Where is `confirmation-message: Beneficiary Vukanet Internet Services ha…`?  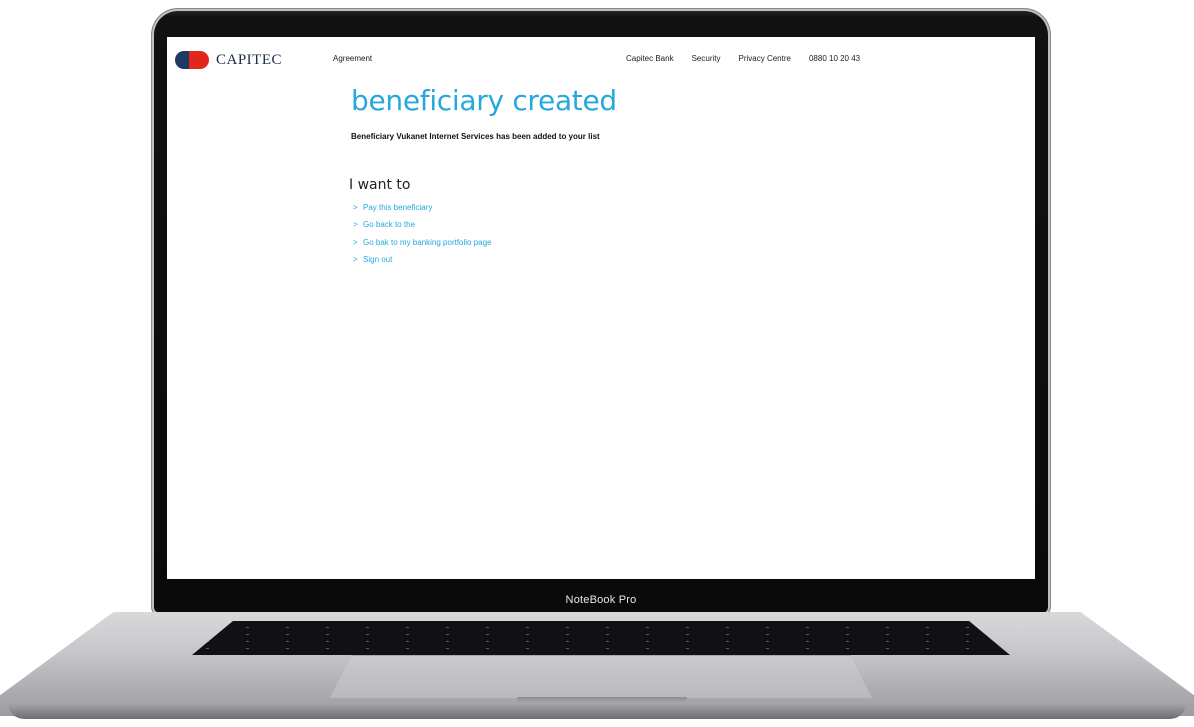
confirmation-message: Beneficiary Vukanet Internet Services ha… is located at coordinates (475, 136).